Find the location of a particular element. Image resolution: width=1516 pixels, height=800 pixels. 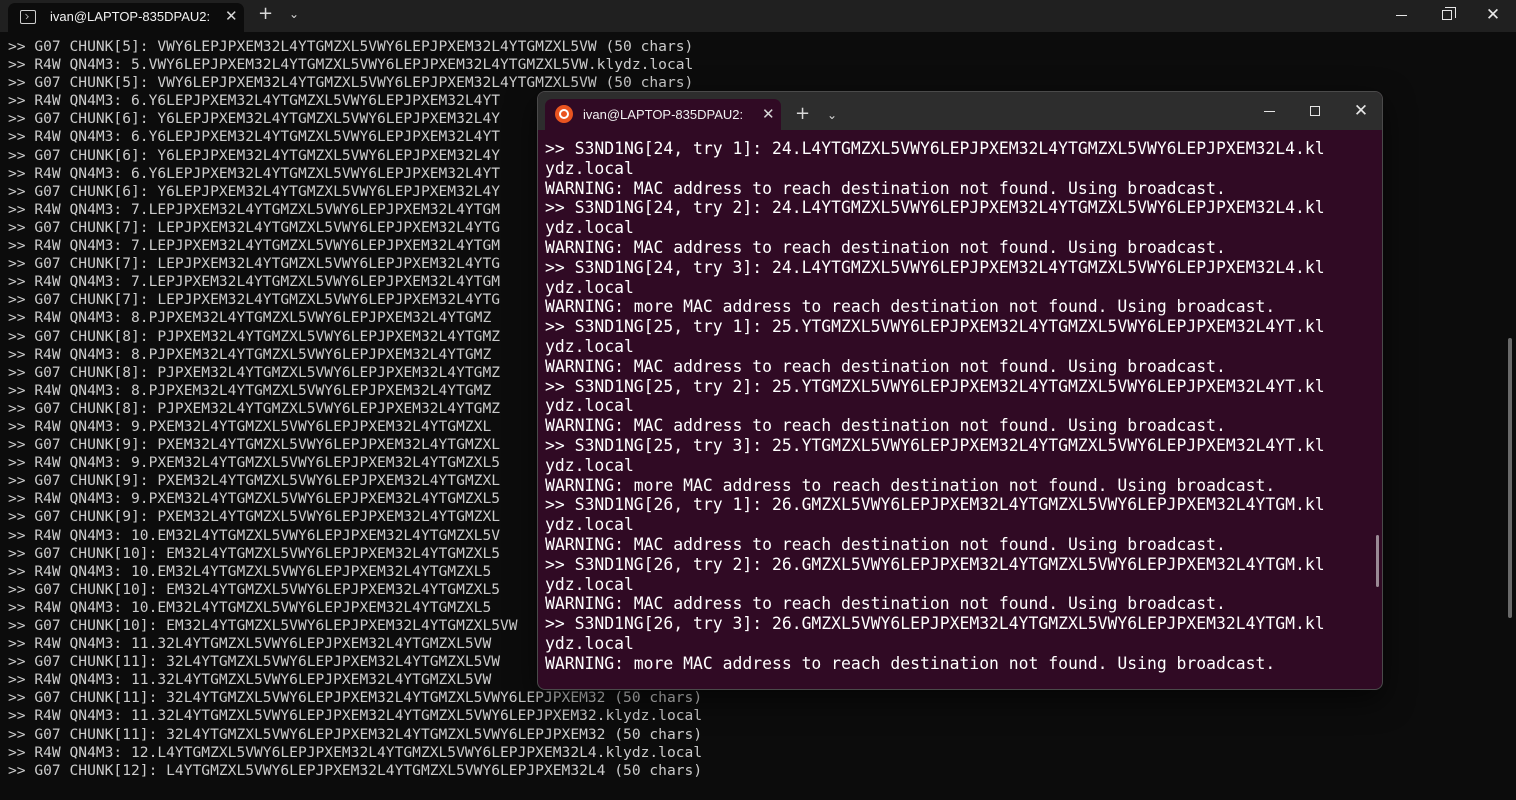

front-tab: ivan@LAPTOP-835DPAU2: ~/c ✕ is located at coordinates (663, 114).